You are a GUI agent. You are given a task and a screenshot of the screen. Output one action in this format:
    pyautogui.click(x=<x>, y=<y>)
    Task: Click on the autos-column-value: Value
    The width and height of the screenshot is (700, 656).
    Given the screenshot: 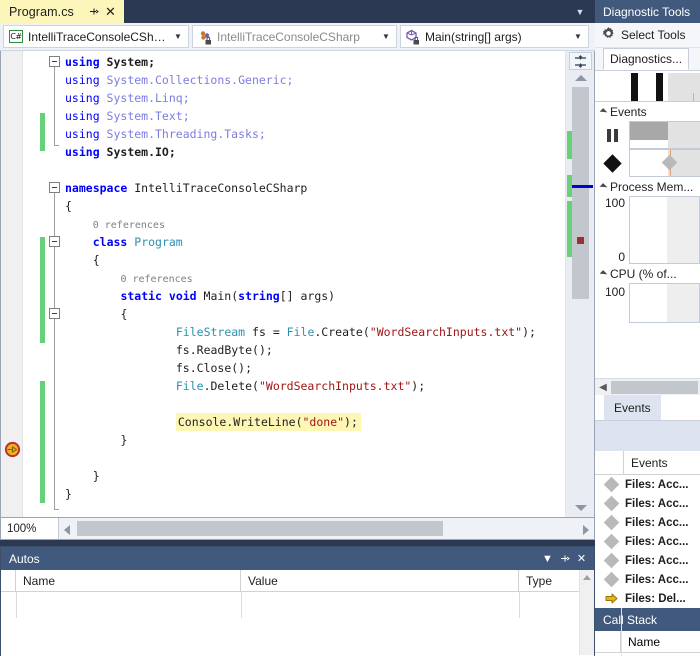 What is the action you would take?
    pyautogui.click(x=380, y=580)
    